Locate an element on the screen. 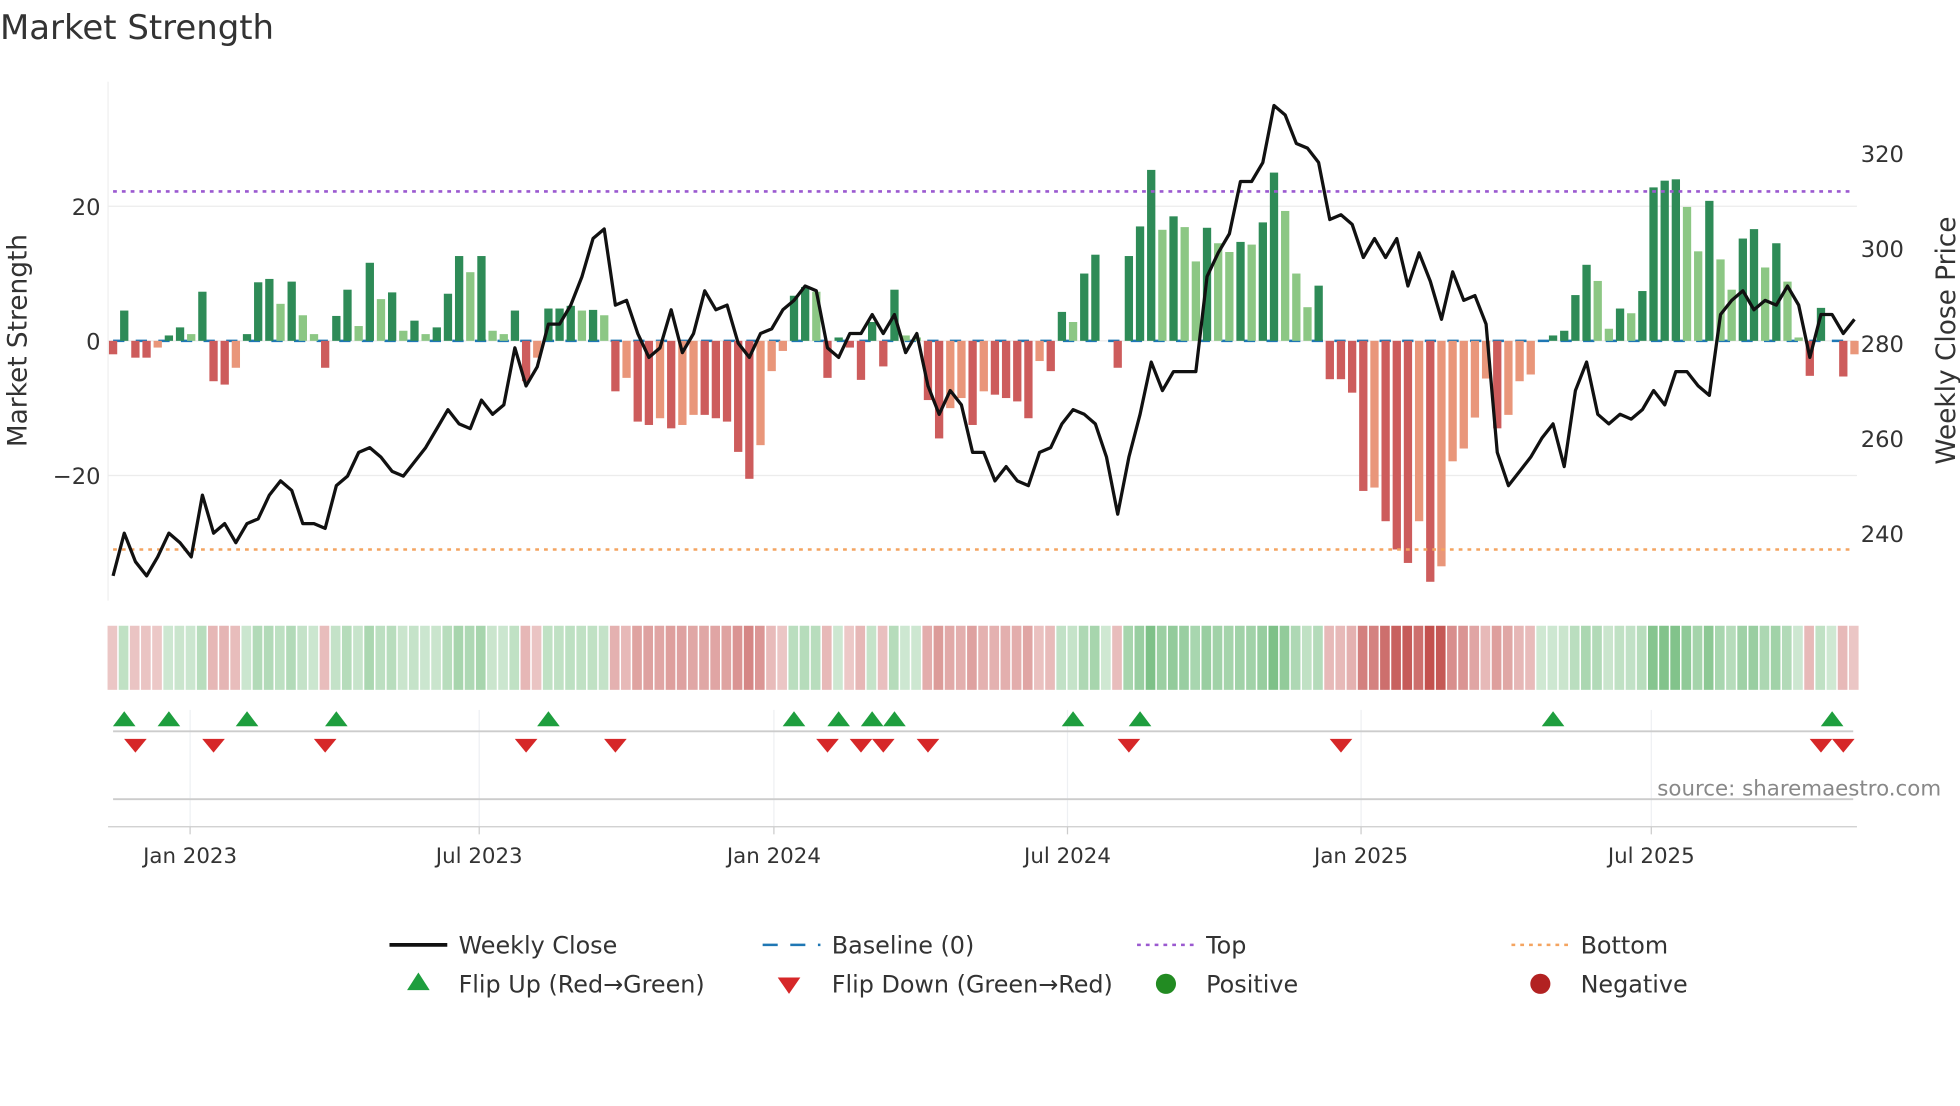  x-tick-label: Jan 2024 is located at coordinates (773, 856).